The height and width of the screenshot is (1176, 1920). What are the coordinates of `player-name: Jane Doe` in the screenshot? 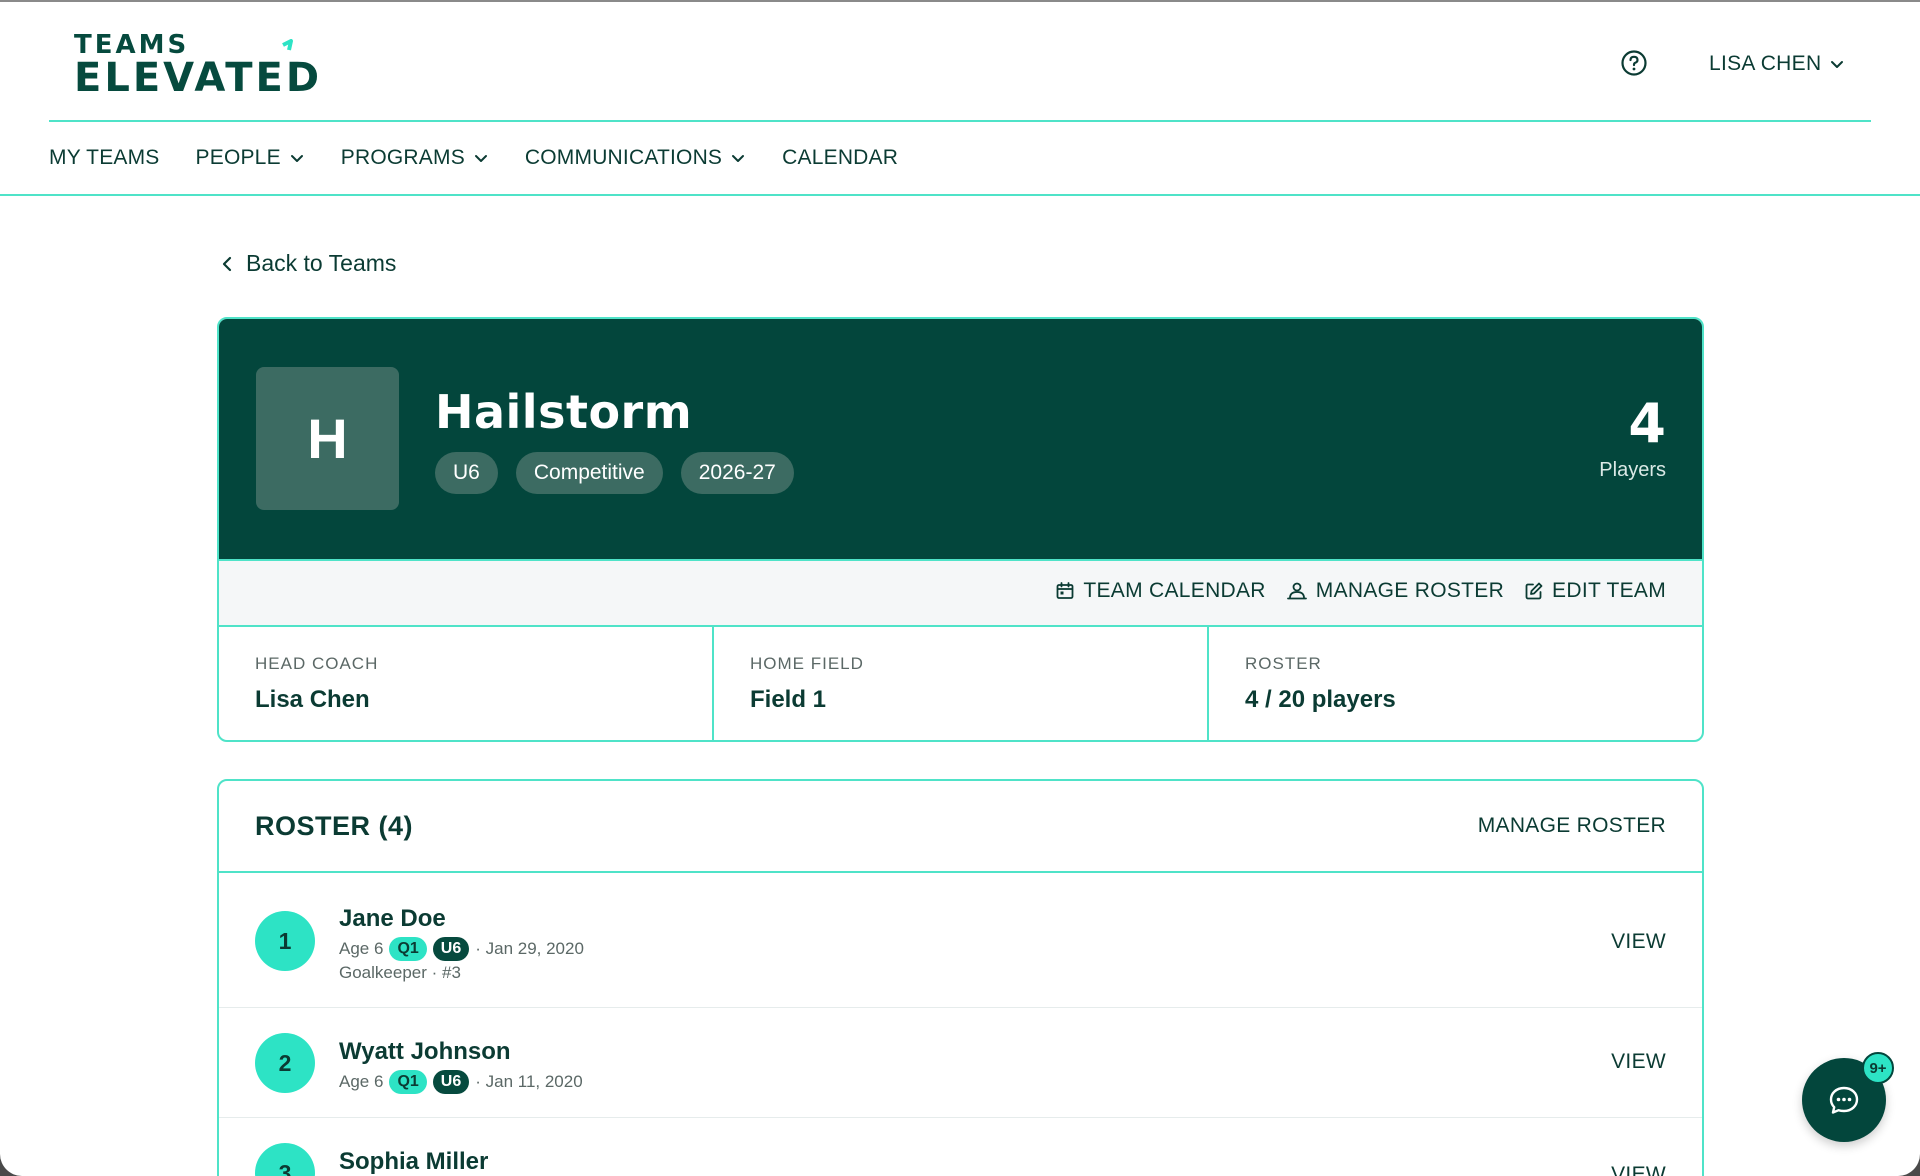 It's located at (392, 919).